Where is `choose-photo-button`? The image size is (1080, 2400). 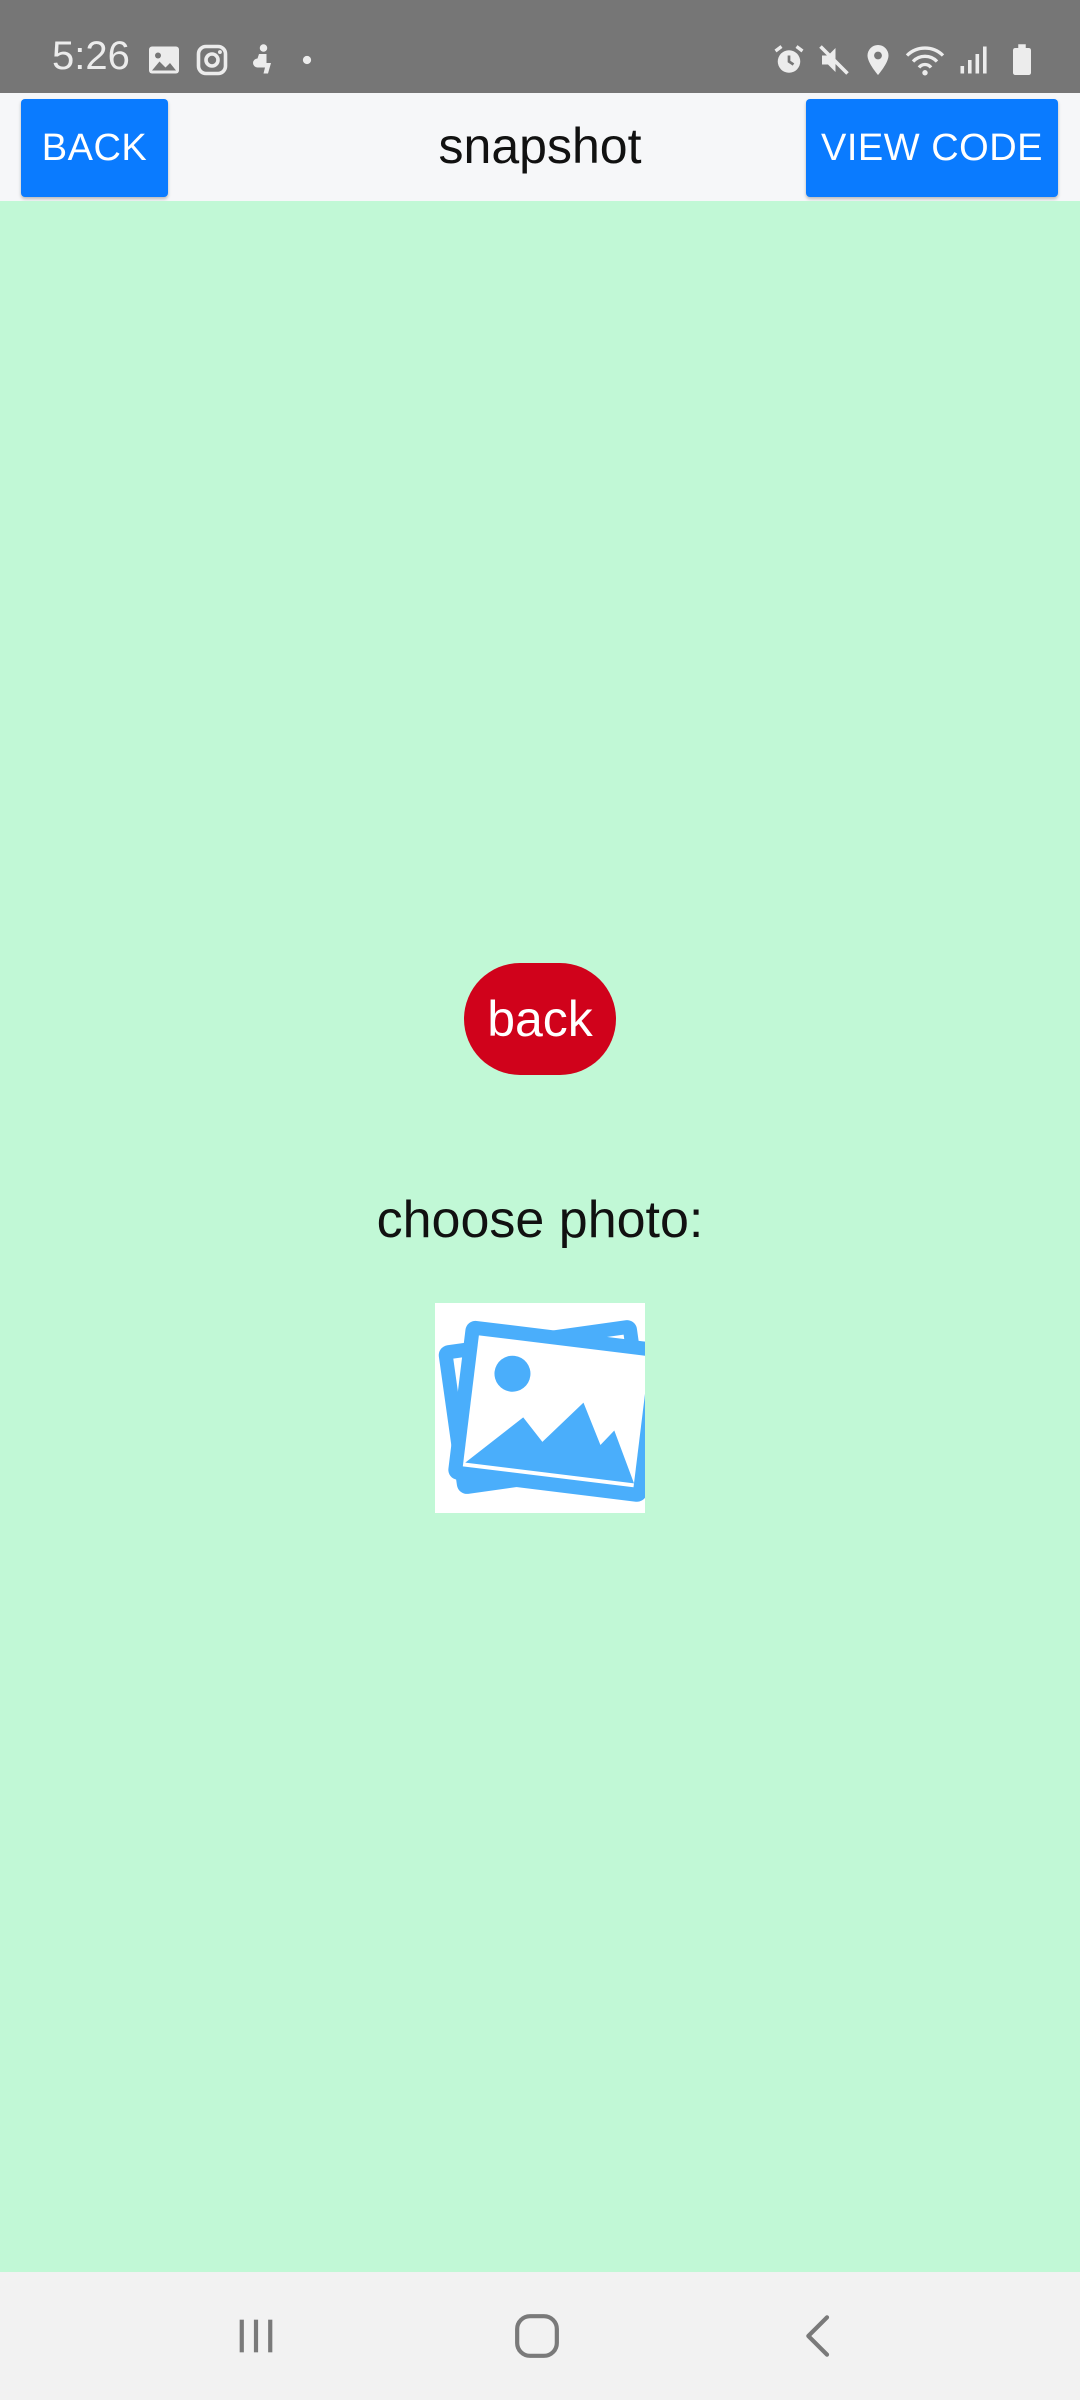 choose-photo-button is located at coordinates (540, 1408).